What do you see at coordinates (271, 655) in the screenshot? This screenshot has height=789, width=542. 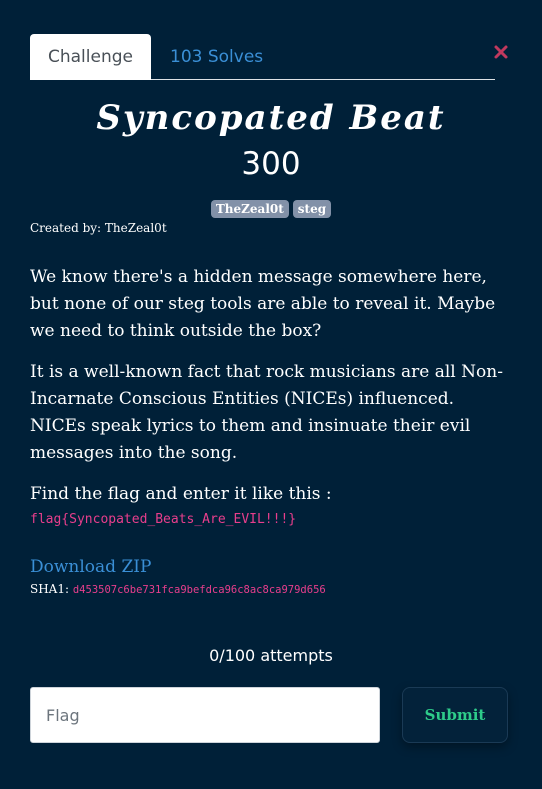 I see `attempts-counter: 0/100 attempts` at bounding box center [271, 655].